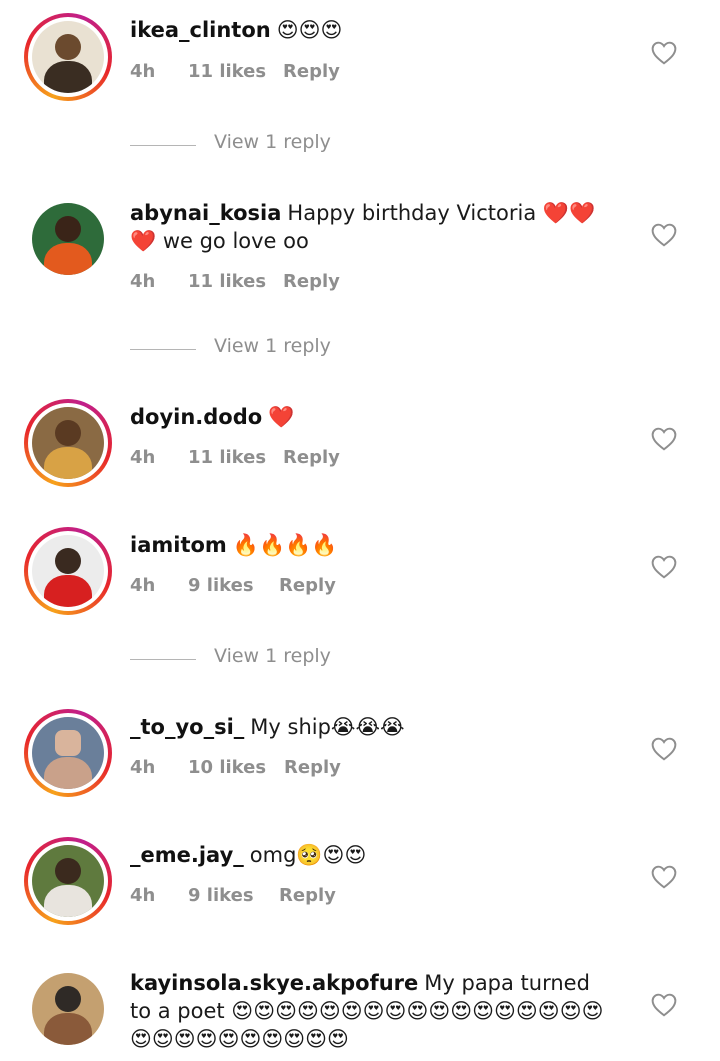 This screenshot has height=1061, width=720. I want to click on comment-body: 😍😍😍, so click(309, 30).